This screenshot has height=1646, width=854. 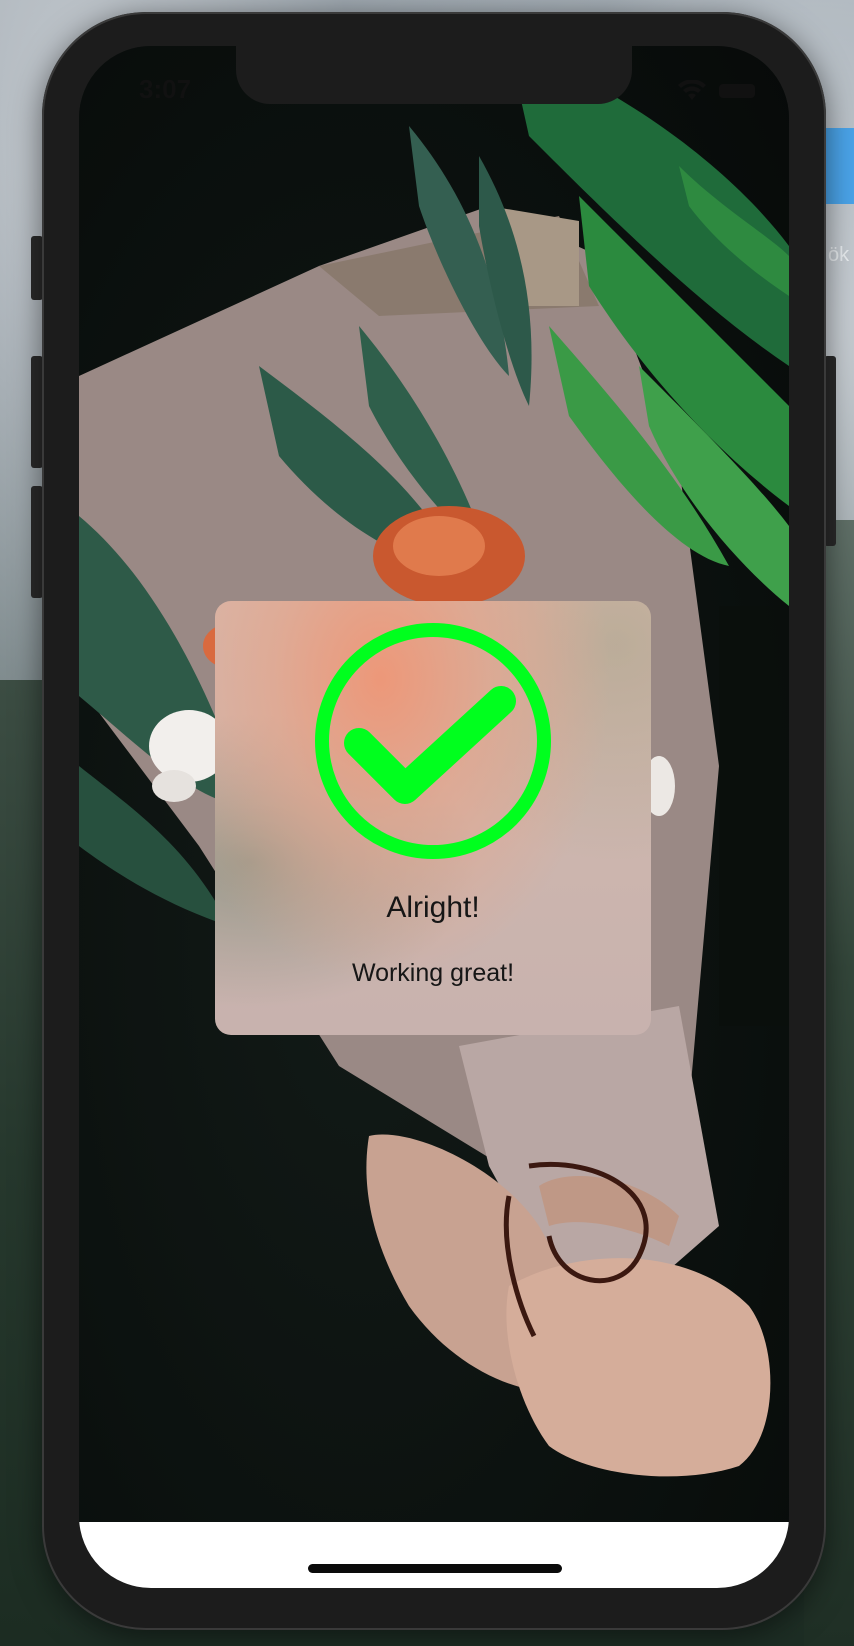 What do you see at coordinates (839, 255) in the screenshot?
I see `background-window-text: ök` at bounding box center [839, 255].